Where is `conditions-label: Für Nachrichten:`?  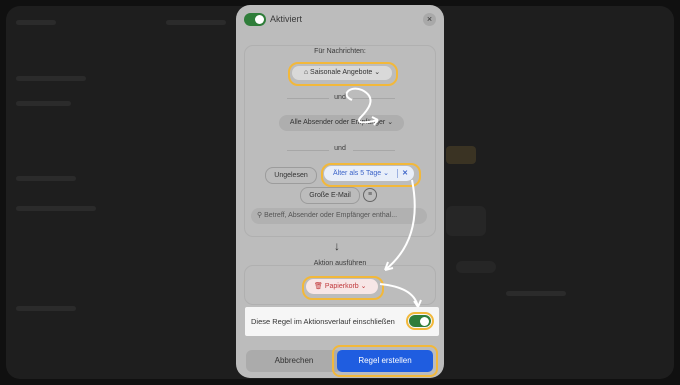
conditions-label: Für Nachrichten: is located at coordinates (340, 51).